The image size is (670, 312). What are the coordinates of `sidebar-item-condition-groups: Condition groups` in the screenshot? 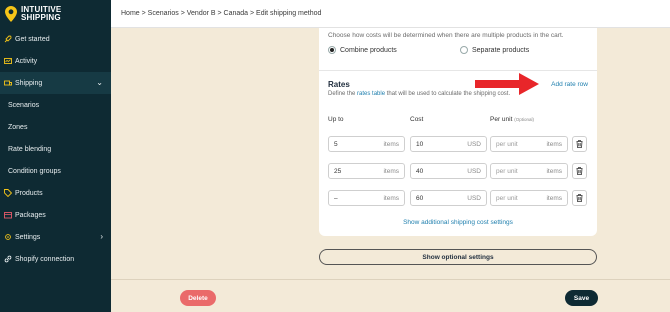 It's located at (55, 171).